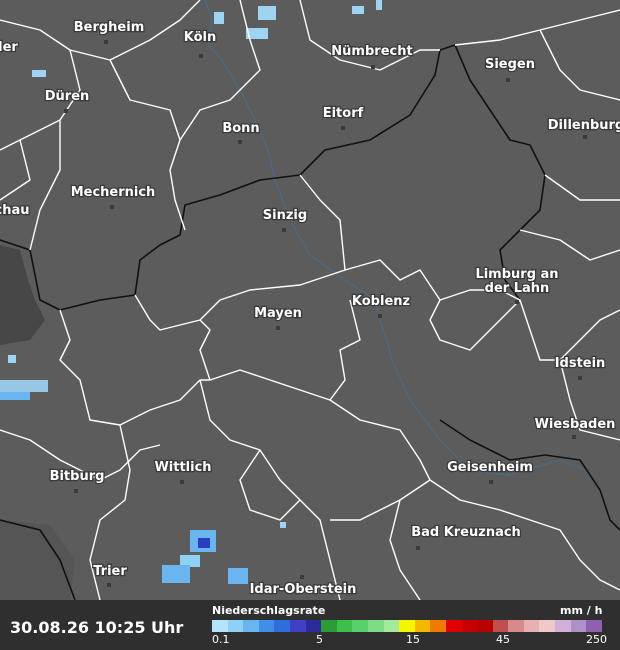  Describe the element at coordinates (76, 491) in the screenshot. I see `city-marker-bitburg` at that location.